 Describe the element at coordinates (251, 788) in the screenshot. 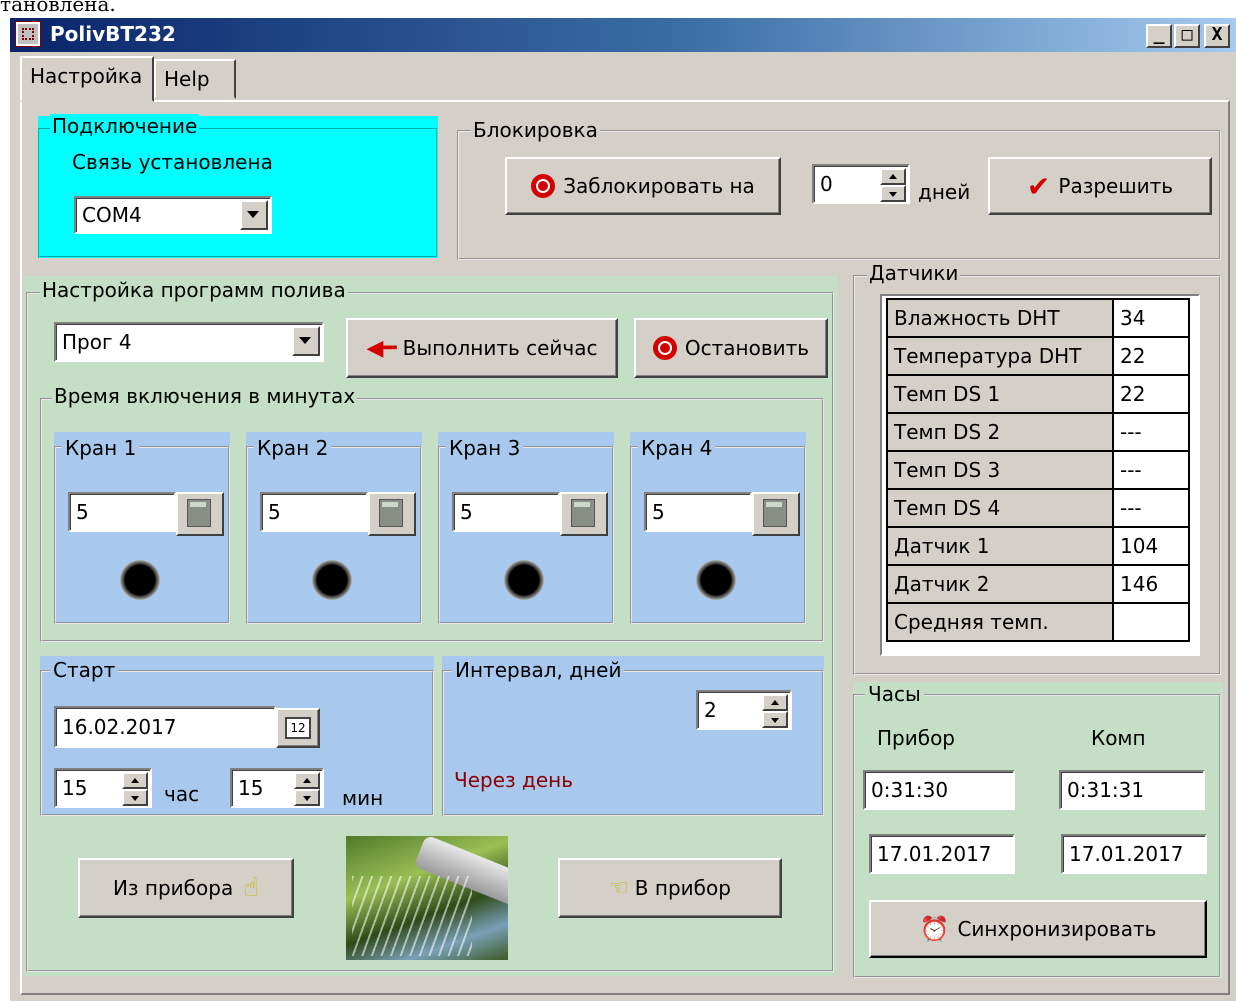

I see `start-minute-value: 15` at that location.